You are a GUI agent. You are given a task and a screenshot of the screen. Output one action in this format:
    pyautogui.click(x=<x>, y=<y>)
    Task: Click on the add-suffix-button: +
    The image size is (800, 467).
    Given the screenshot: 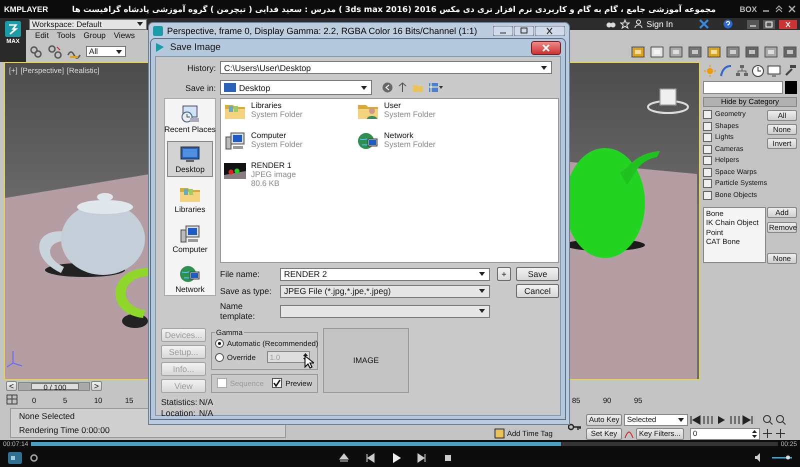 What is the action you would take?
    pyautogui.click(x=504, y=274)
    